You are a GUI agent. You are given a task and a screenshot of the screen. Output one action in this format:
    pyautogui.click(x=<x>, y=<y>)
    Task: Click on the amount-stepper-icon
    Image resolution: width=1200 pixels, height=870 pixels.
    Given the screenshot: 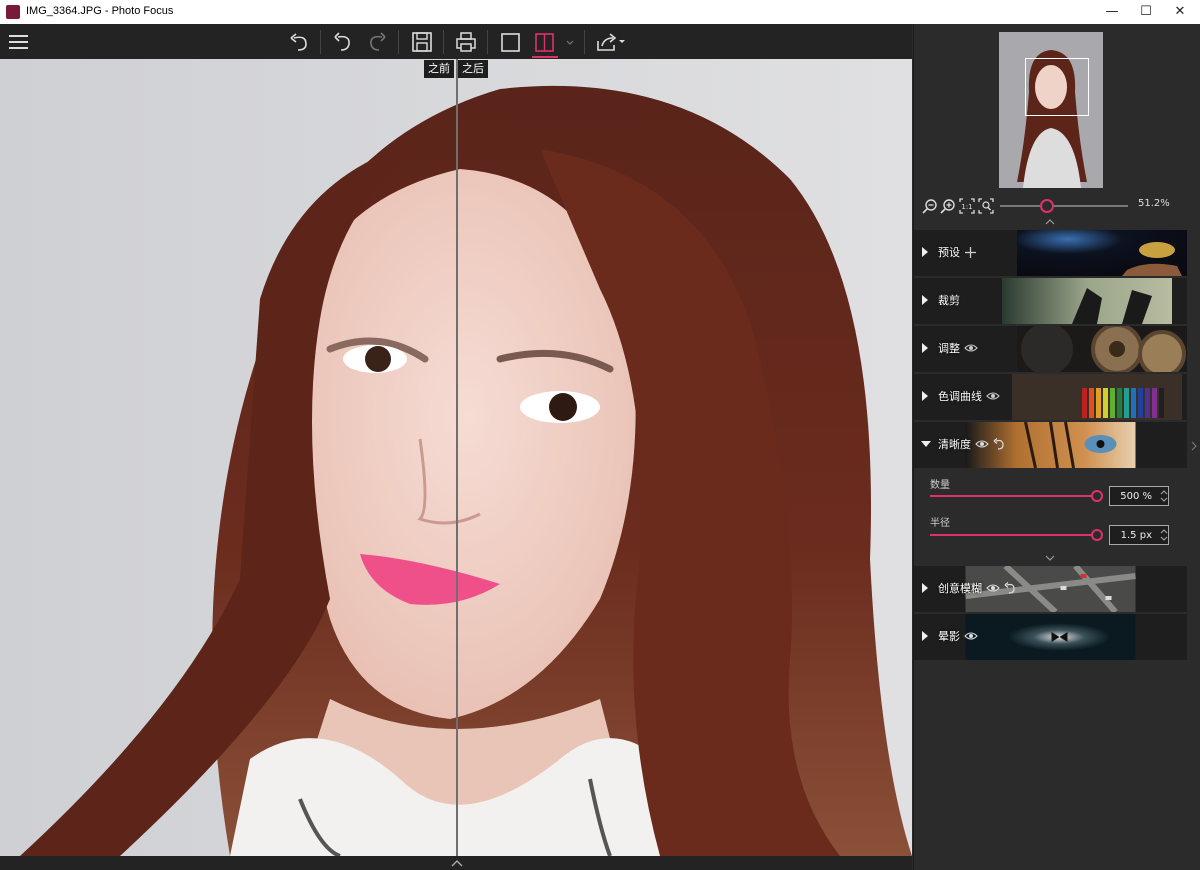 What is the action you would take?
    pyautogui.click(x=1164, y=496)
    